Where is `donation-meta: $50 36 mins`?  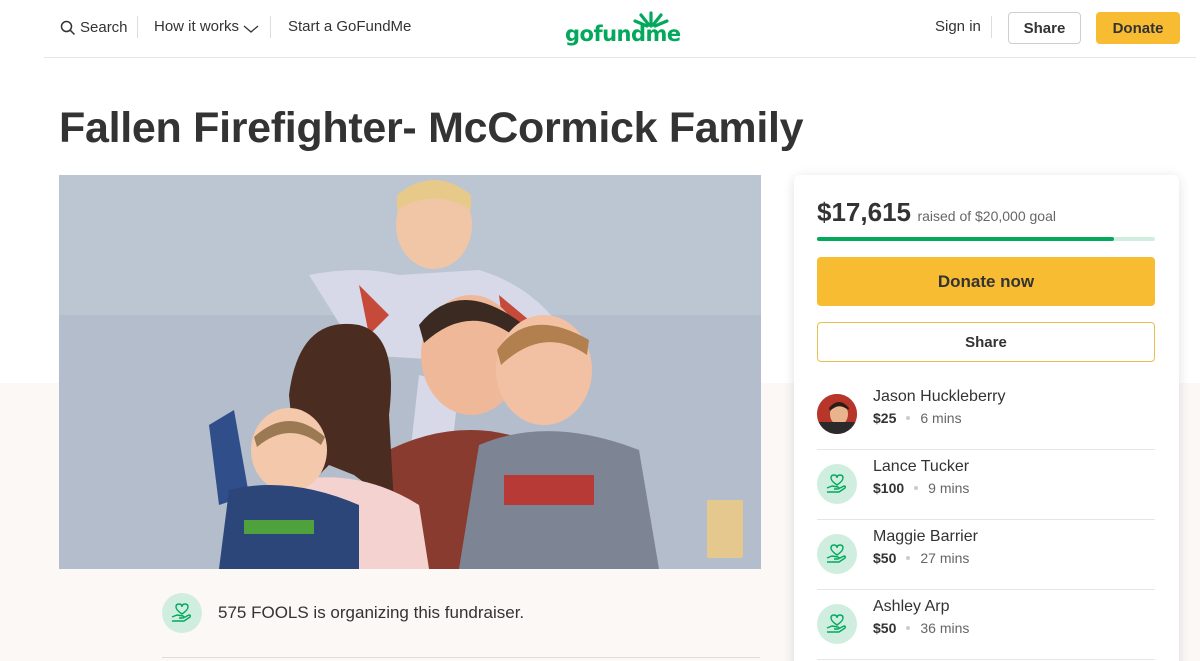
donation-meta: $50 36 mins is located at coordinates (921, 628).